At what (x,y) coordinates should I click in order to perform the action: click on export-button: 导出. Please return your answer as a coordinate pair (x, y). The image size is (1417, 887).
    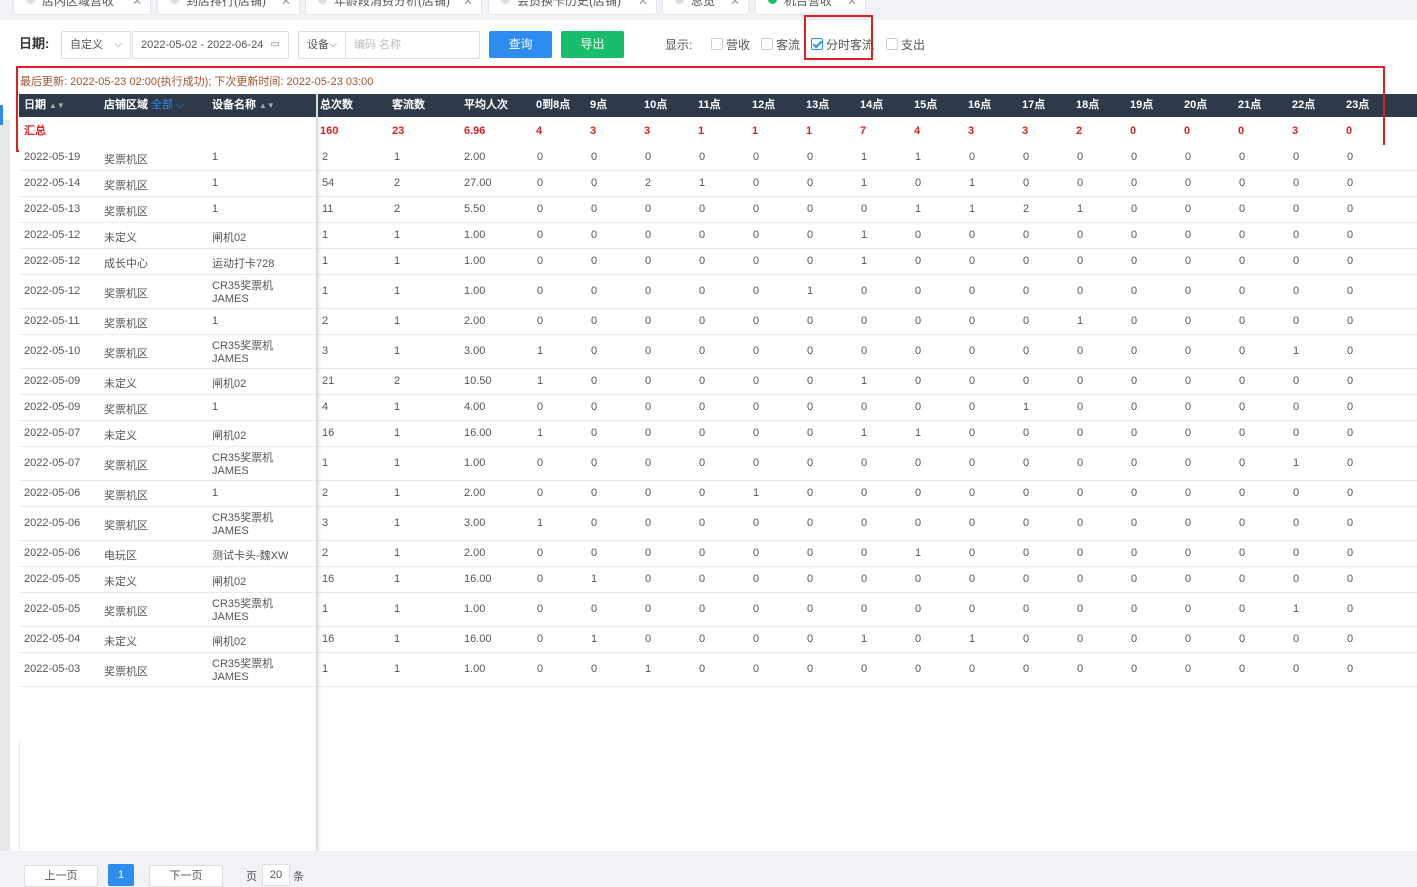
    Looking at the image, I should click on (592, 44).